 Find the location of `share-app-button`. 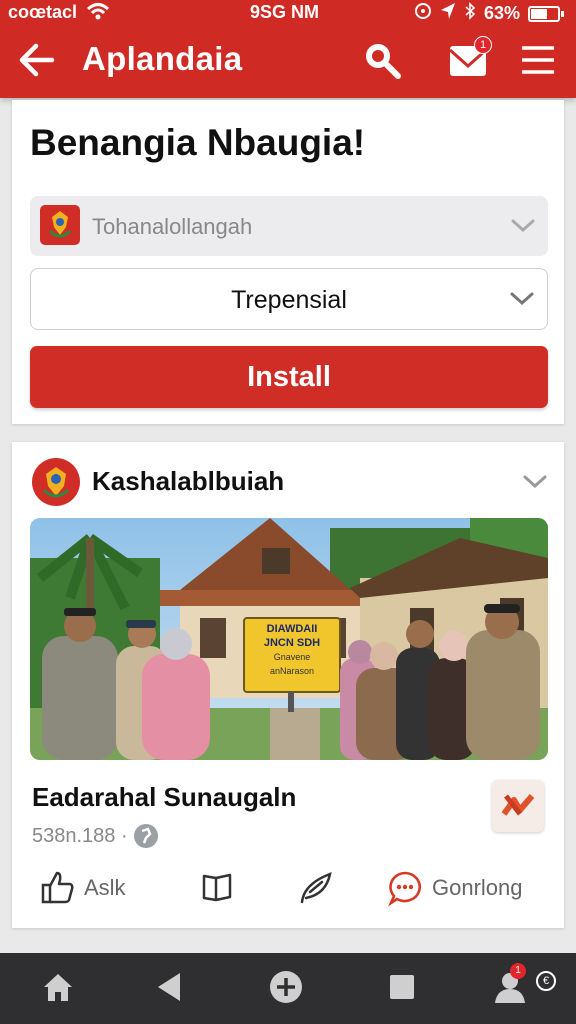

share-app-button is located at coordinates (518, 806).